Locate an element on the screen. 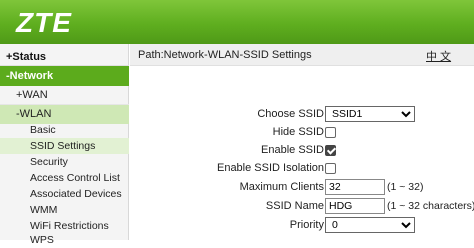 Image resolution: width=474 pixels, height=248 pixels. choose-ssid-row: Choose SSID SSID1 is located at coordinates (302, 115).